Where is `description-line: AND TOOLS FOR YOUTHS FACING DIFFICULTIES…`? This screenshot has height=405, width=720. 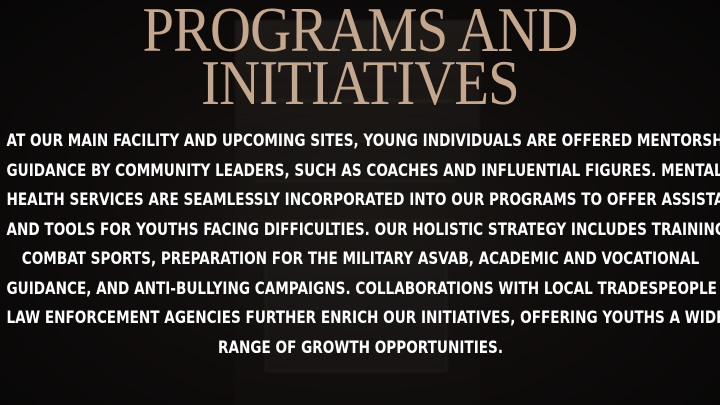
description-line: AND TOOLS FOR YOUTHS FACING DIFFICULTIES… is located at coordinates (363, 229).